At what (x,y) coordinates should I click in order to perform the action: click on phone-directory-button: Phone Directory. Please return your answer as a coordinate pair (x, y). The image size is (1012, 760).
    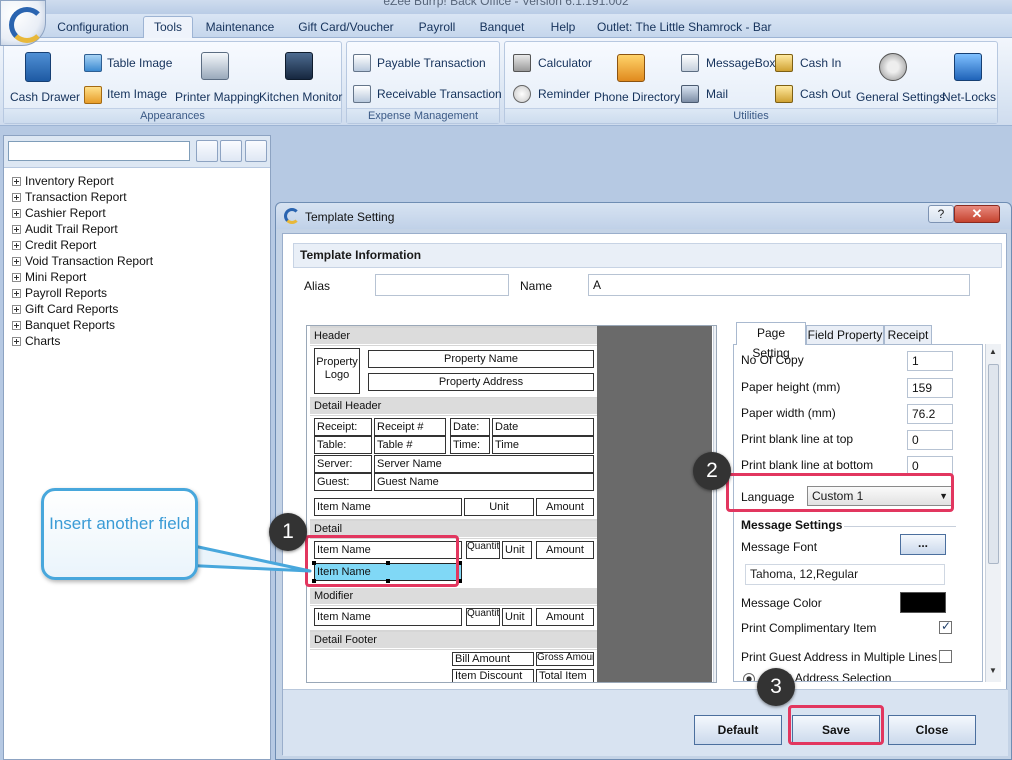
    Looking at the image, I should click on (637, 97).